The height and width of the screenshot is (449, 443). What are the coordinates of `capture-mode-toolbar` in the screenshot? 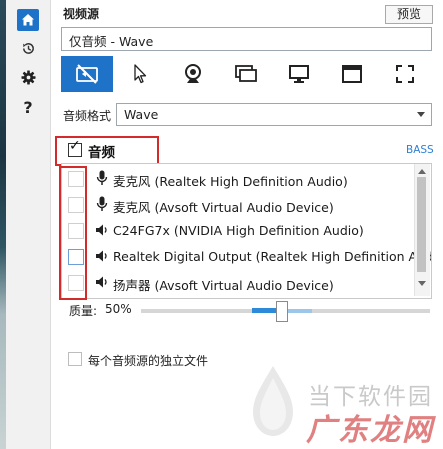 It's located at (246, 74).